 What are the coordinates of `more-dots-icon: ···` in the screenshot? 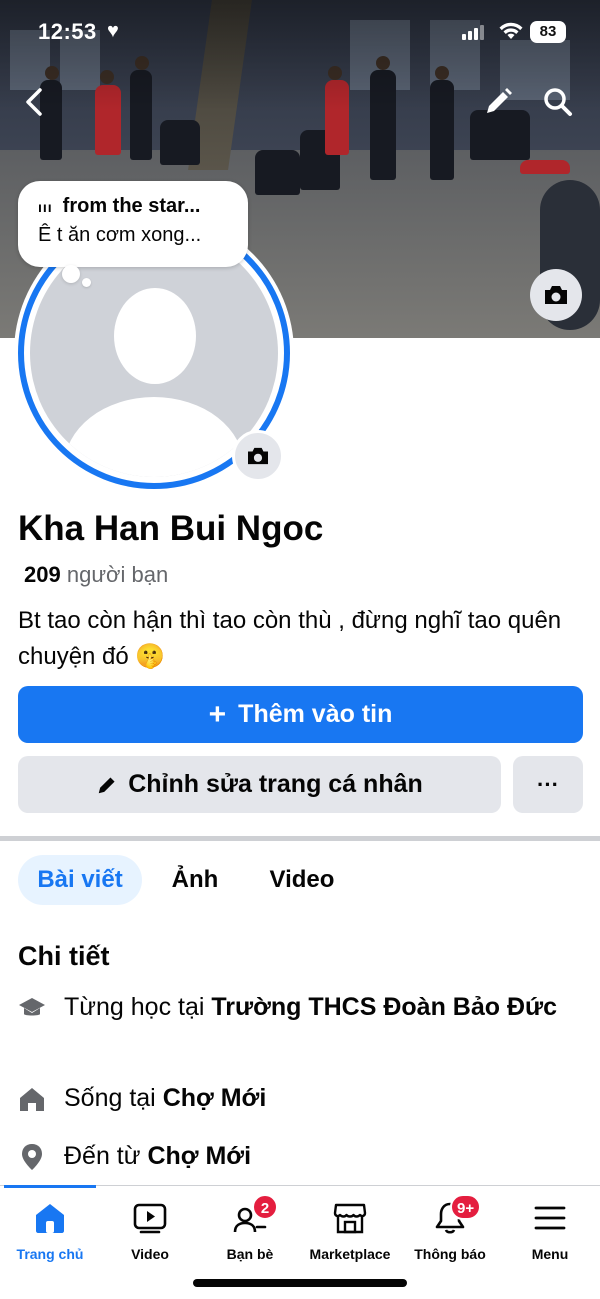 It's located at (548, 784).